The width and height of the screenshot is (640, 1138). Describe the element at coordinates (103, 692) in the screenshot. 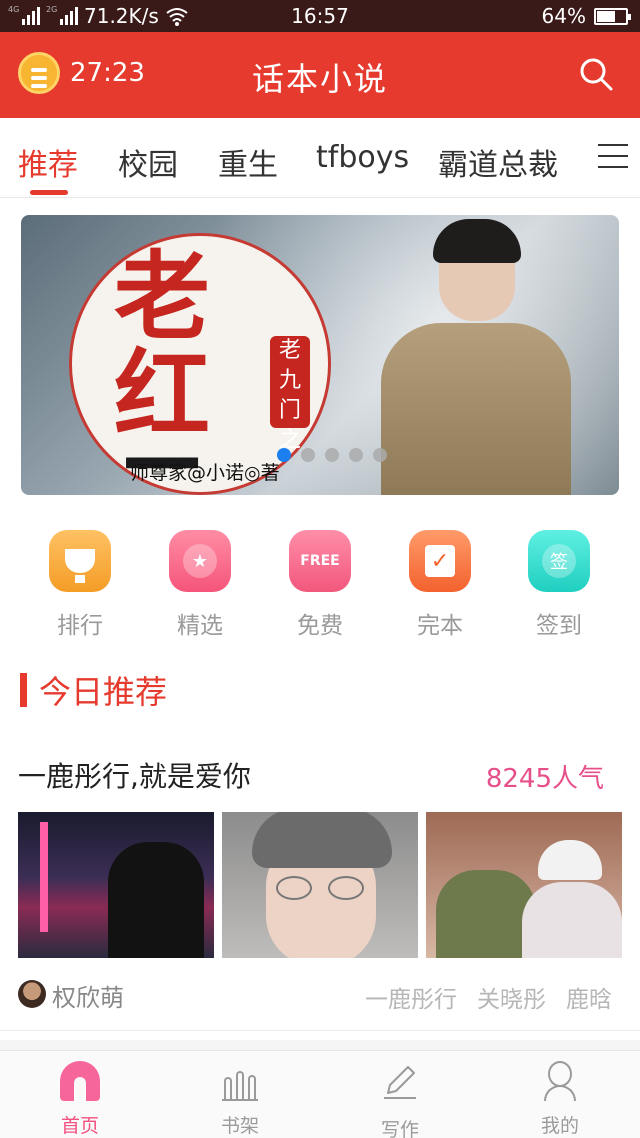

I see `section-title: 今日推荐` at that location.